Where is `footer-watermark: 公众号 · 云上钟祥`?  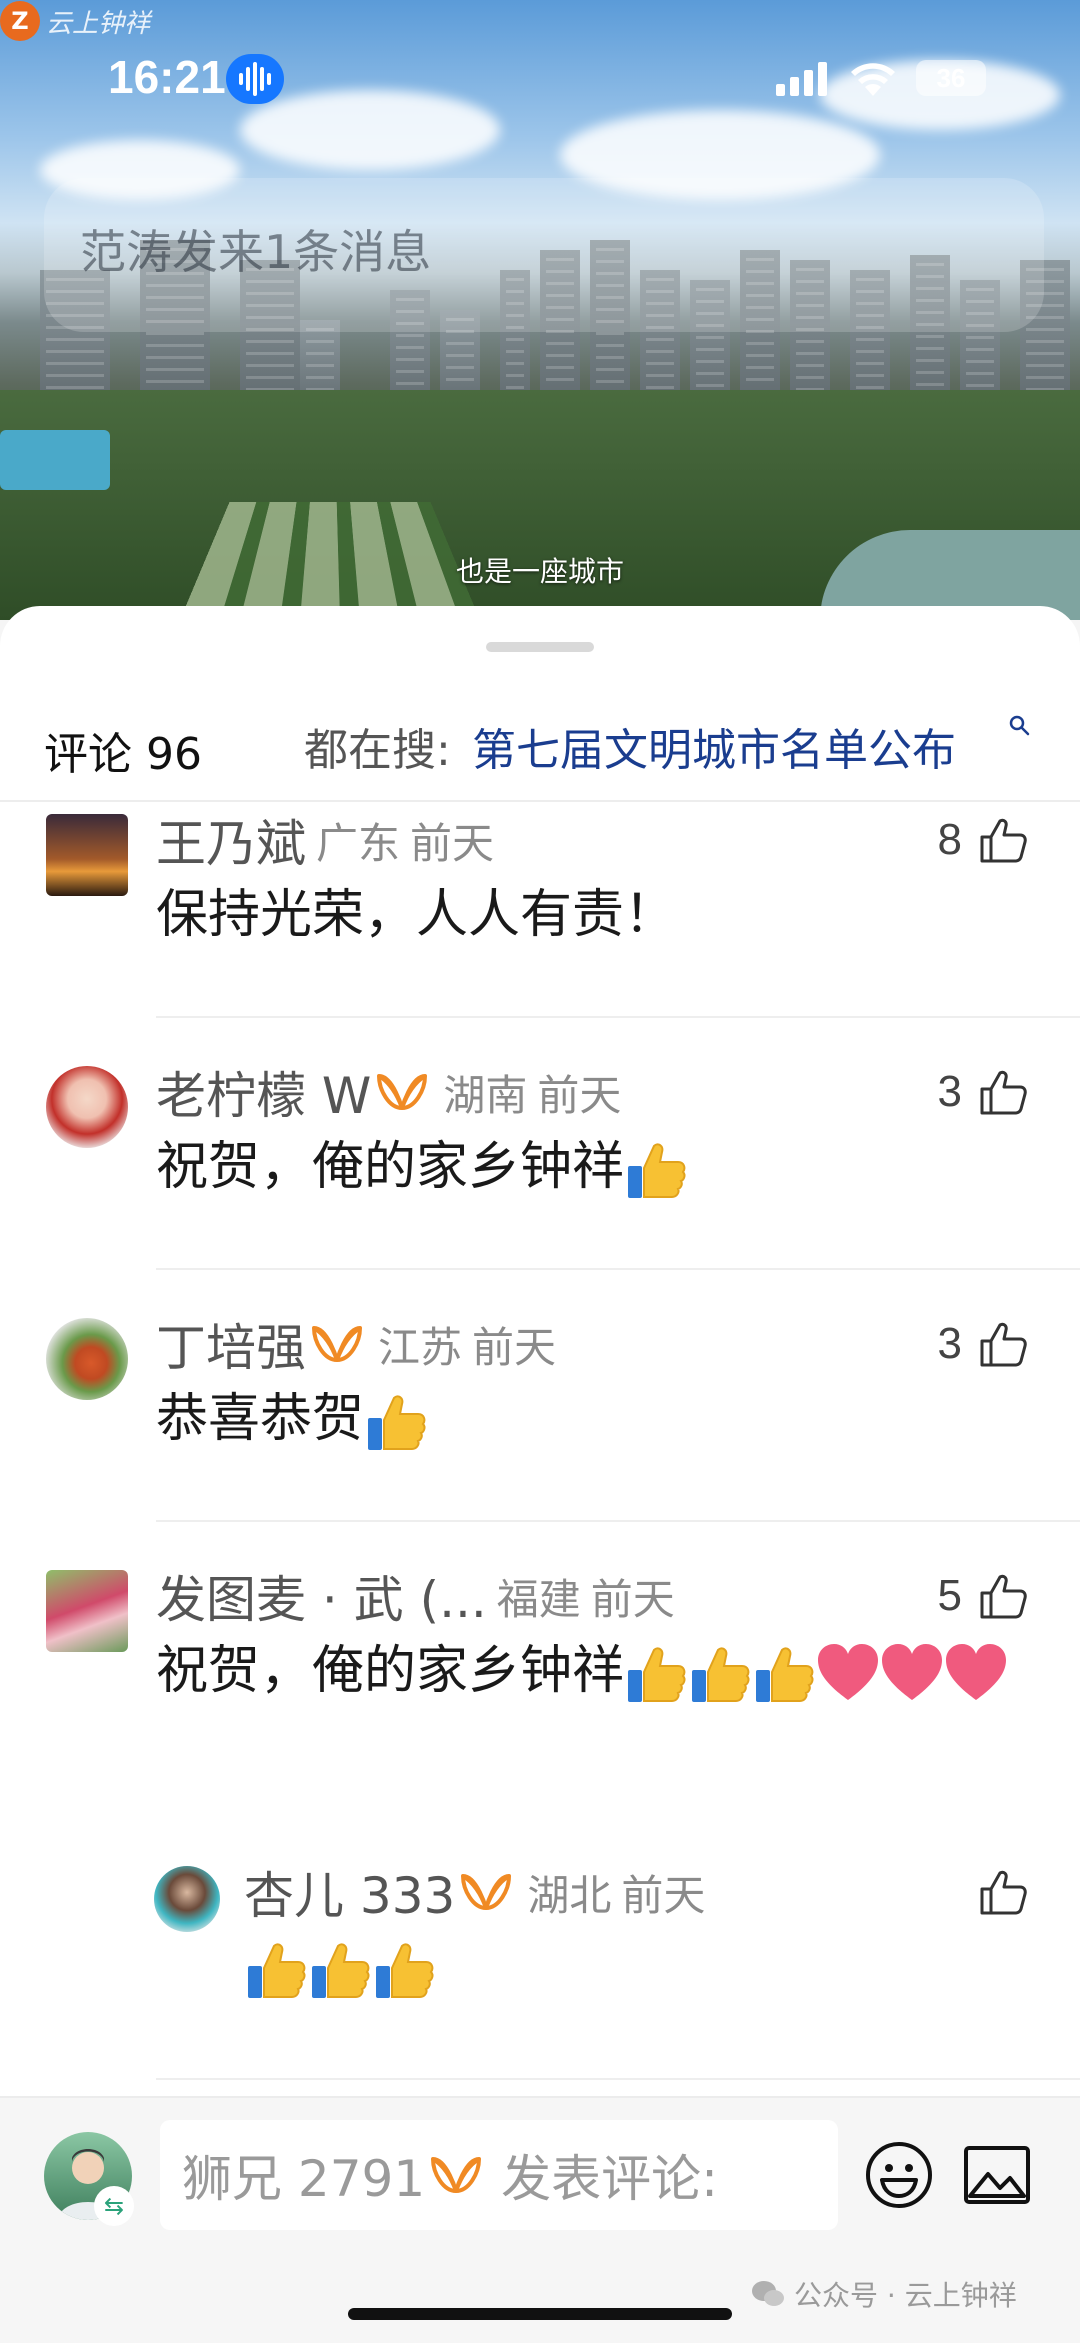
footer-watermark: 公众号 · 云上钟祥 is located at coordinates (883, 2294).